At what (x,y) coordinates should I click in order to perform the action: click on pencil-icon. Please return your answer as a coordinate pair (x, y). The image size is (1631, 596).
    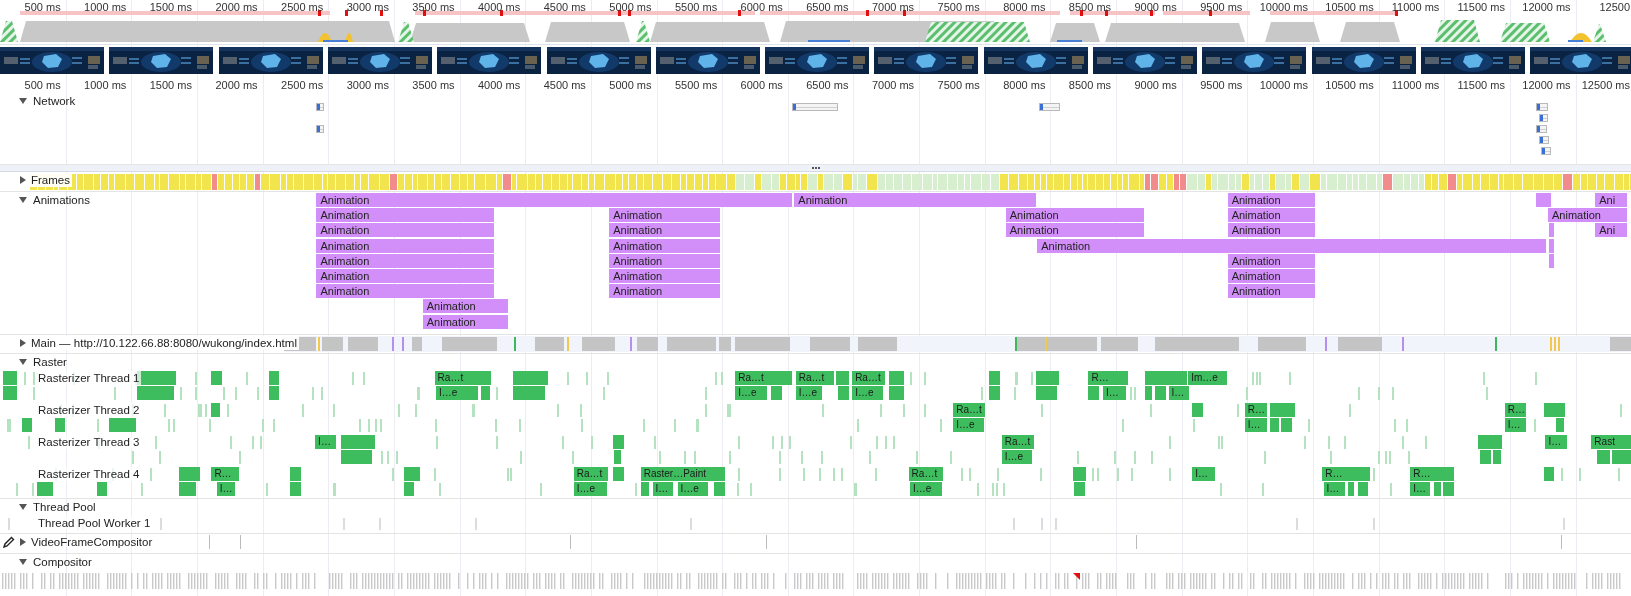
    Looking at the image, I should click on (9, 542).